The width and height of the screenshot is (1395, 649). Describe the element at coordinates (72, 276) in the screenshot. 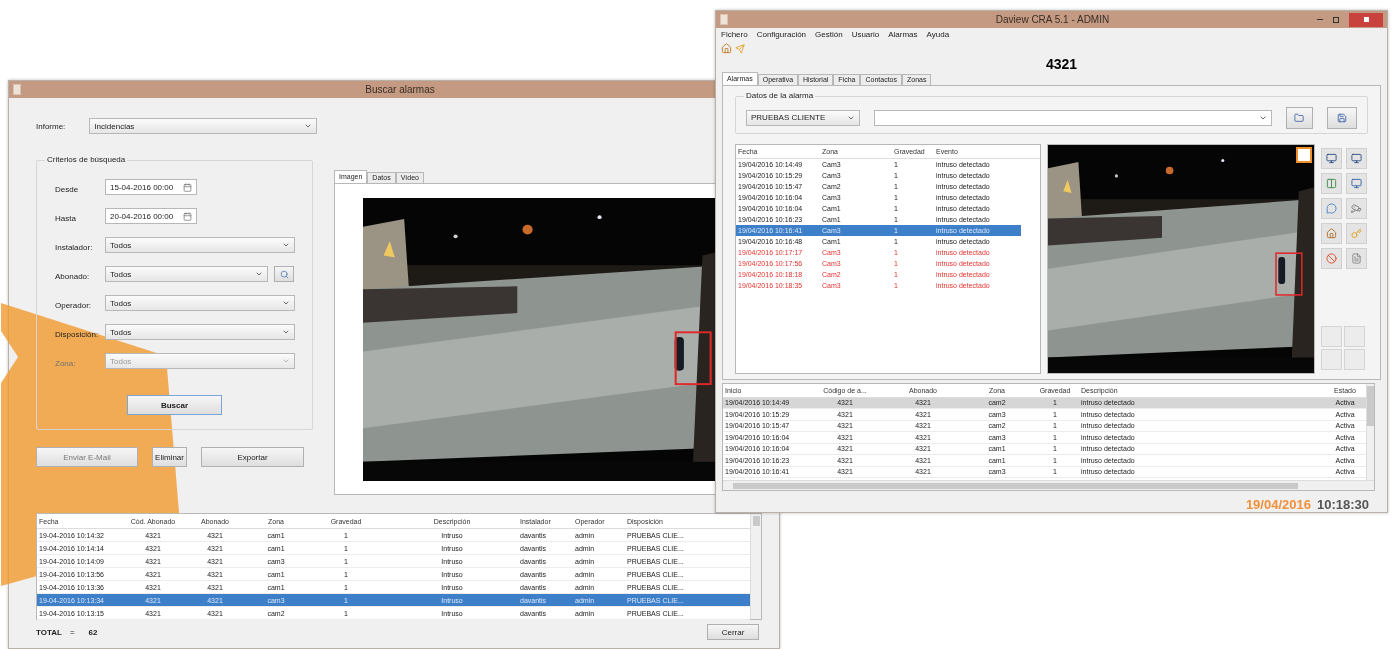

I see `field-label: Abonado:` at that location.